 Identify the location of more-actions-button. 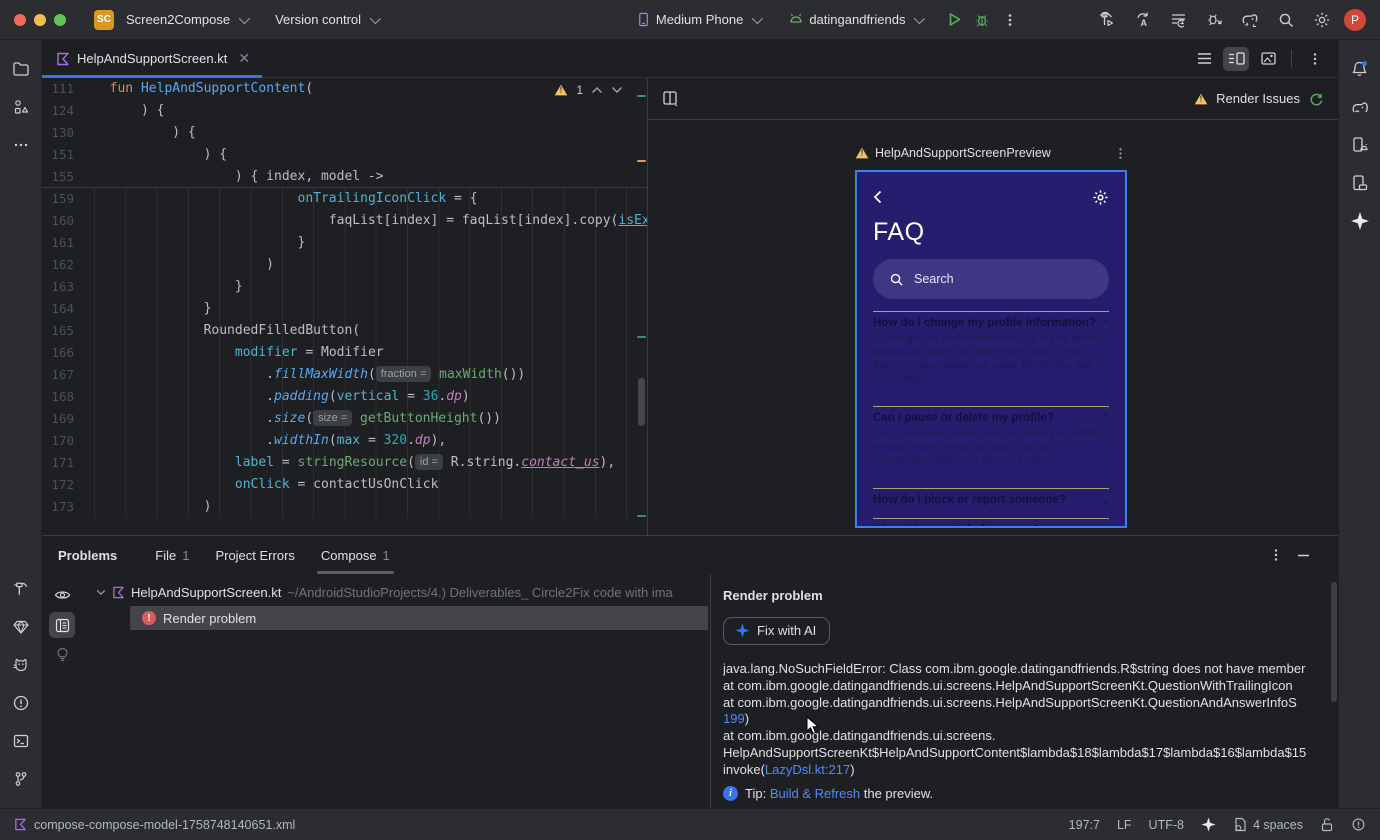
(1010, 20).